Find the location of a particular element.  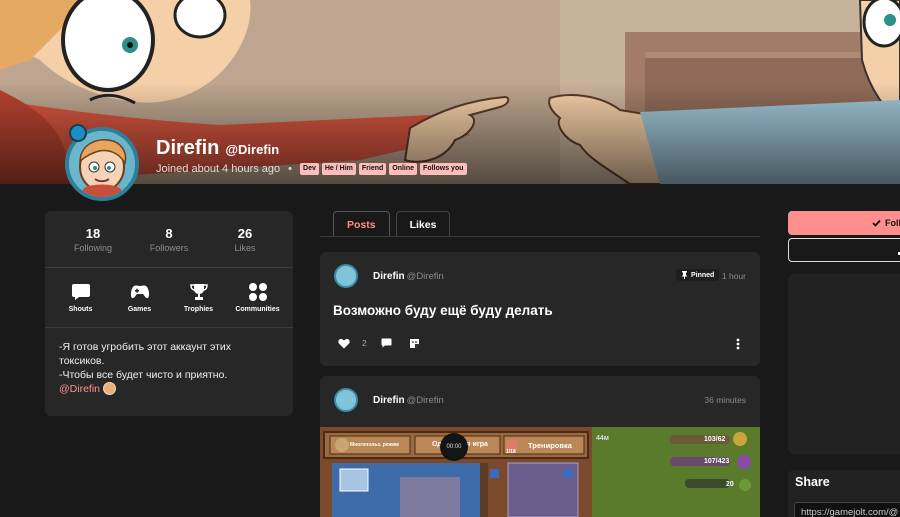

video-tab-training: Тренировка is located at coordinates (550, 445).